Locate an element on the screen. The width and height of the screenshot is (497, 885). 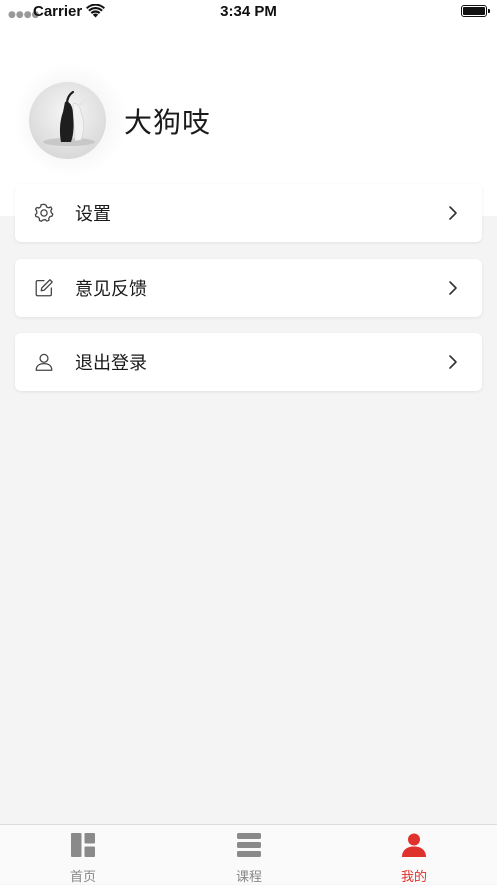
tab-label: 课程 is located at coordinates (248, 877).